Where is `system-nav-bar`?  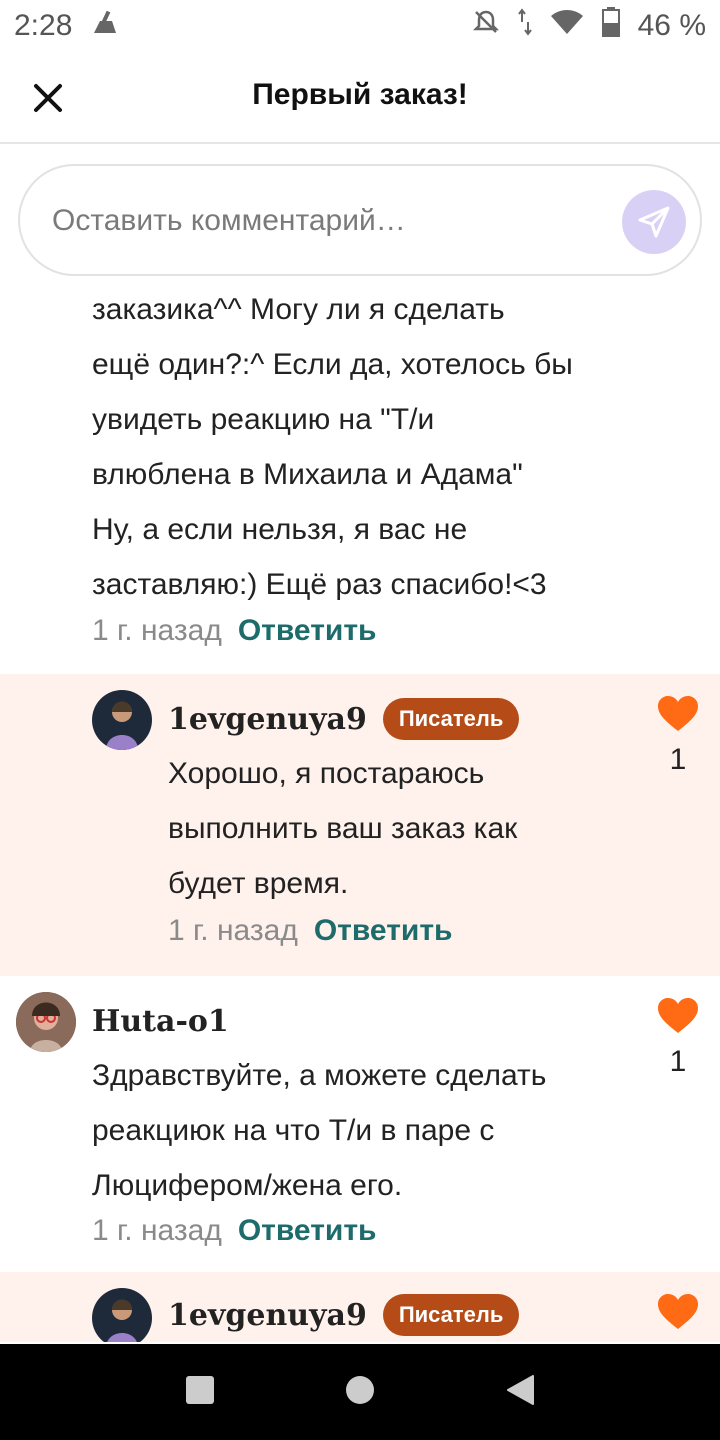
system-nav-bar is located at coordinates (360, 1392).